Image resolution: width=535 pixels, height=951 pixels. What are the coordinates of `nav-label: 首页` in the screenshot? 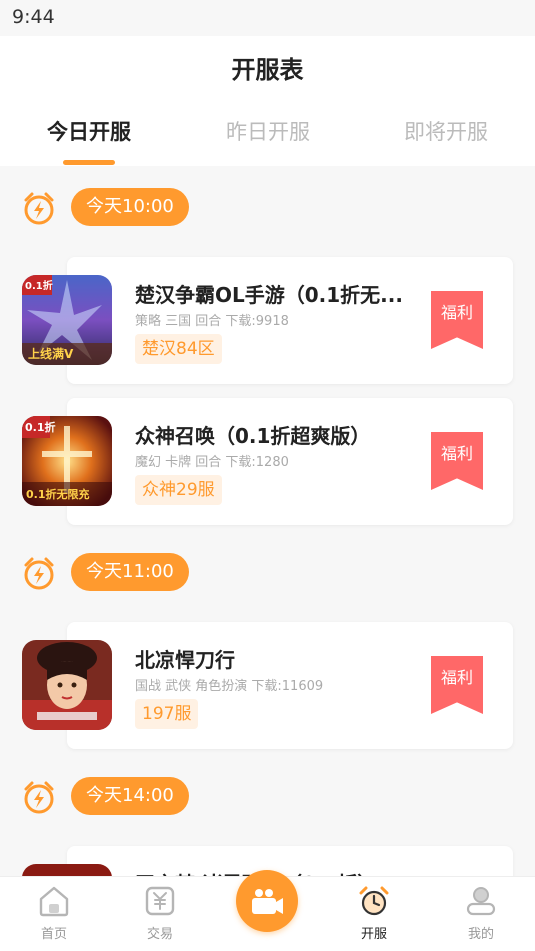 It's located at (53, 934).